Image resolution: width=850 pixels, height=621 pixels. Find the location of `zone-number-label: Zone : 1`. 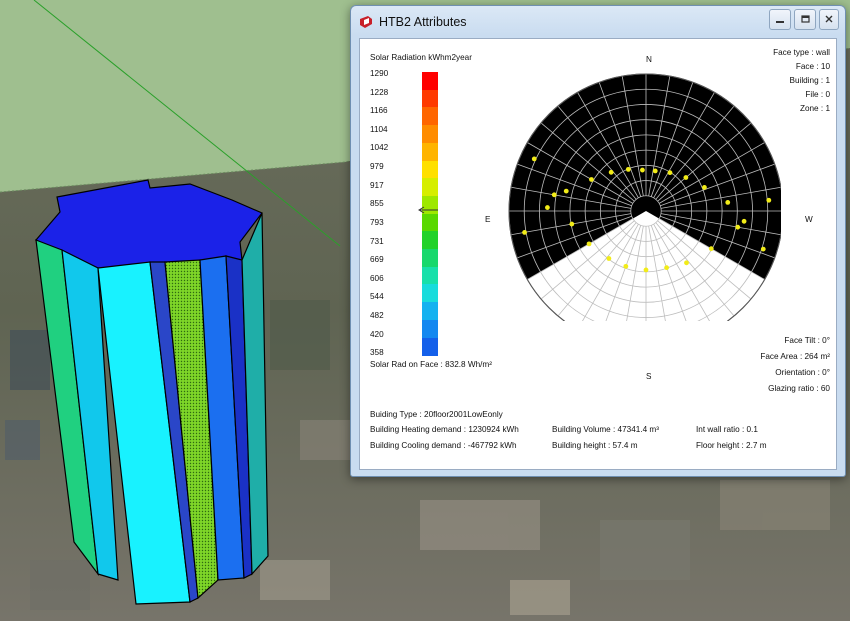

zone-number-label: Zone : 1 is located at coordinates (814, 108).